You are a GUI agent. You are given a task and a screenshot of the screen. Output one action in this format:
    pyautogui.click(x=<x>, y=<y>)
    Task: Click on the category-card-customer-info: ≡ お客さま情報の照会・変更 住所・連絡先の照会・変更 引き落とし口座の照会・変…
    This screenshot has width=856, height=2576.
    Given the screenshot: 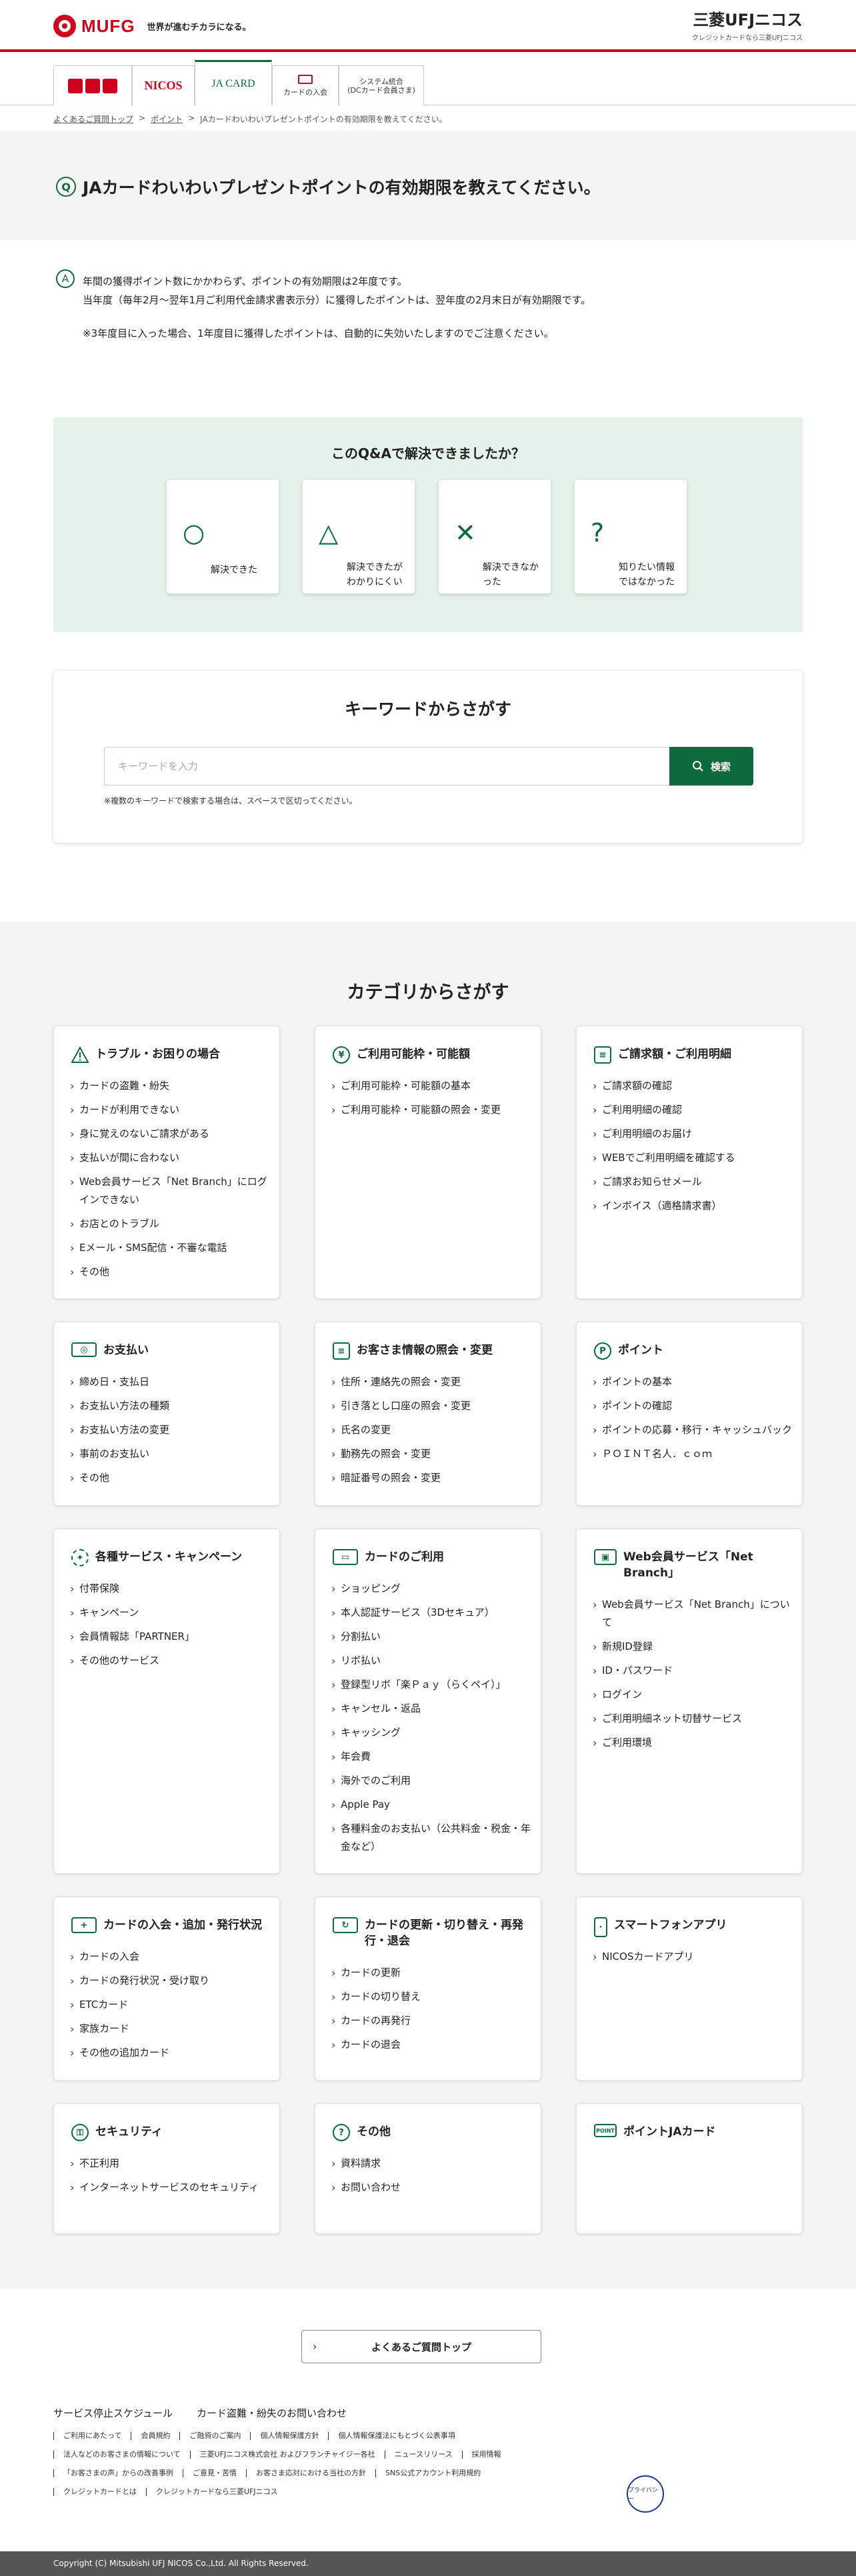 What is the action you would take?
    pyautogui.click(x=428, y=1414)
    